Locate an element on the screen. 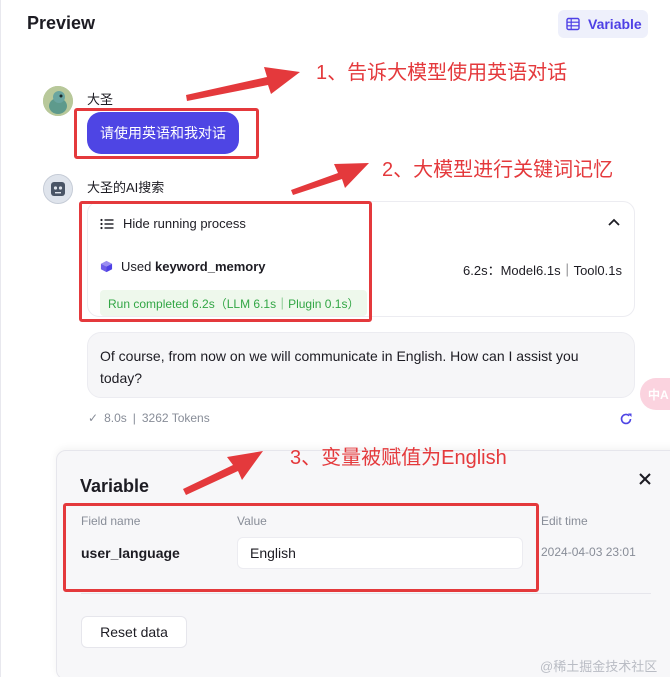 Image resolution: width=670 pixels, height=677 pixels. left-divider is located at coordinates (0, 338).